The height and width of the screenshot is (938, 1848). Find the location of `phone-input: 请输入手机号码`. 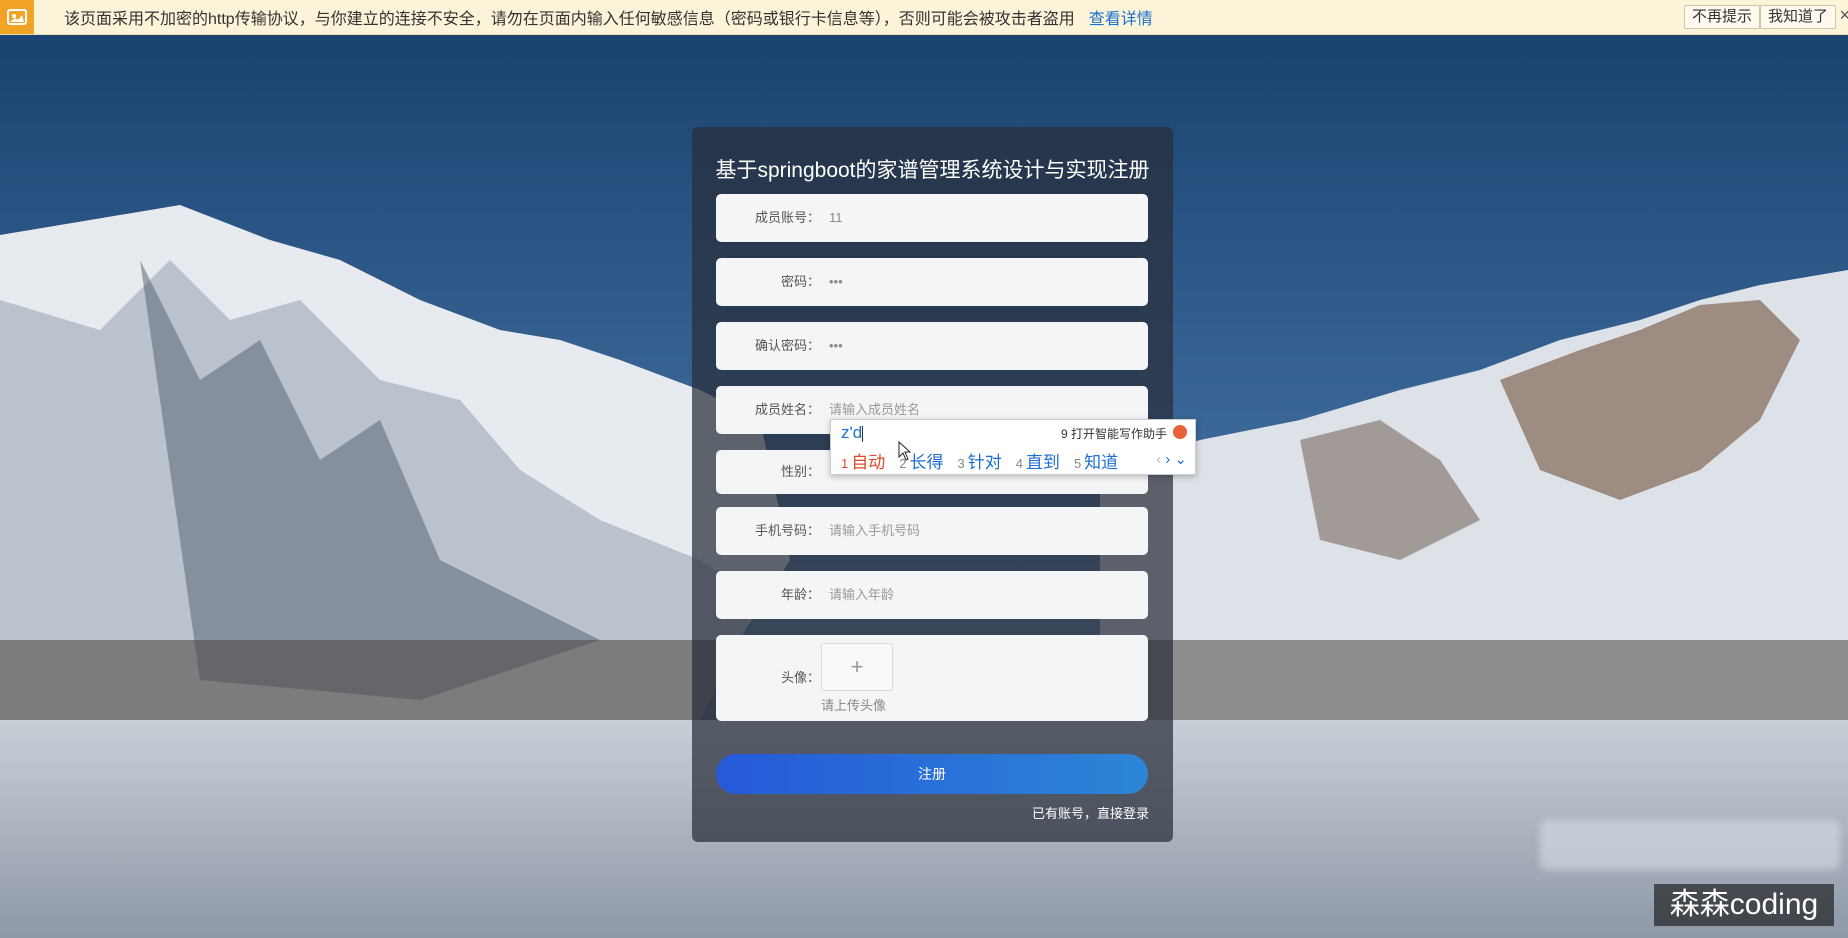

phone-input: 请输入手机号码 is located at coordinates (874, 531).